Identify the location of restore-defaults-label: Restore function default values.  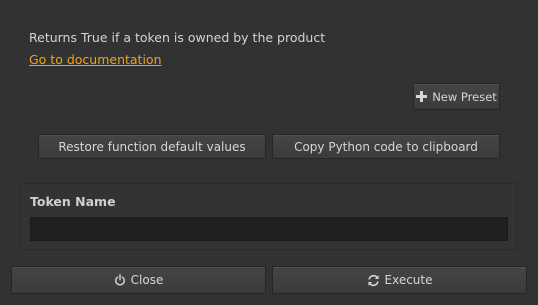
(152, 146).